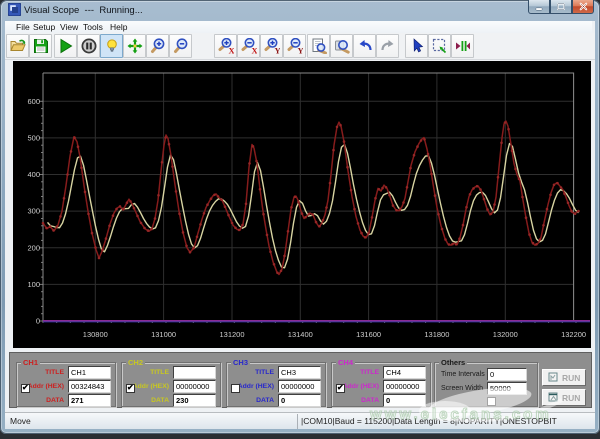 Image resolution: width=600 pixels, height=439 pixels. I want to click on svg-text: 131800, so click(436, 334).